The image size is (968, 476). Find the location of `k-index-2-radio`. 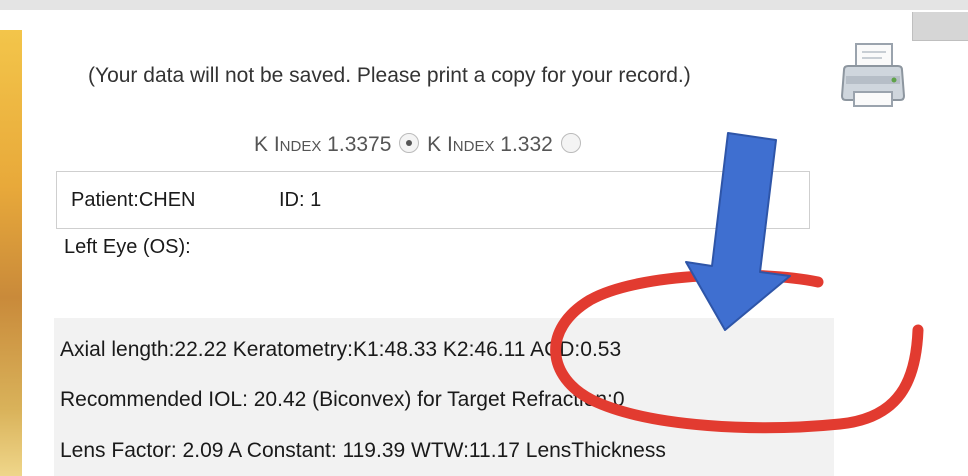

k-index-2-radio is located at coordinates (570, 143).